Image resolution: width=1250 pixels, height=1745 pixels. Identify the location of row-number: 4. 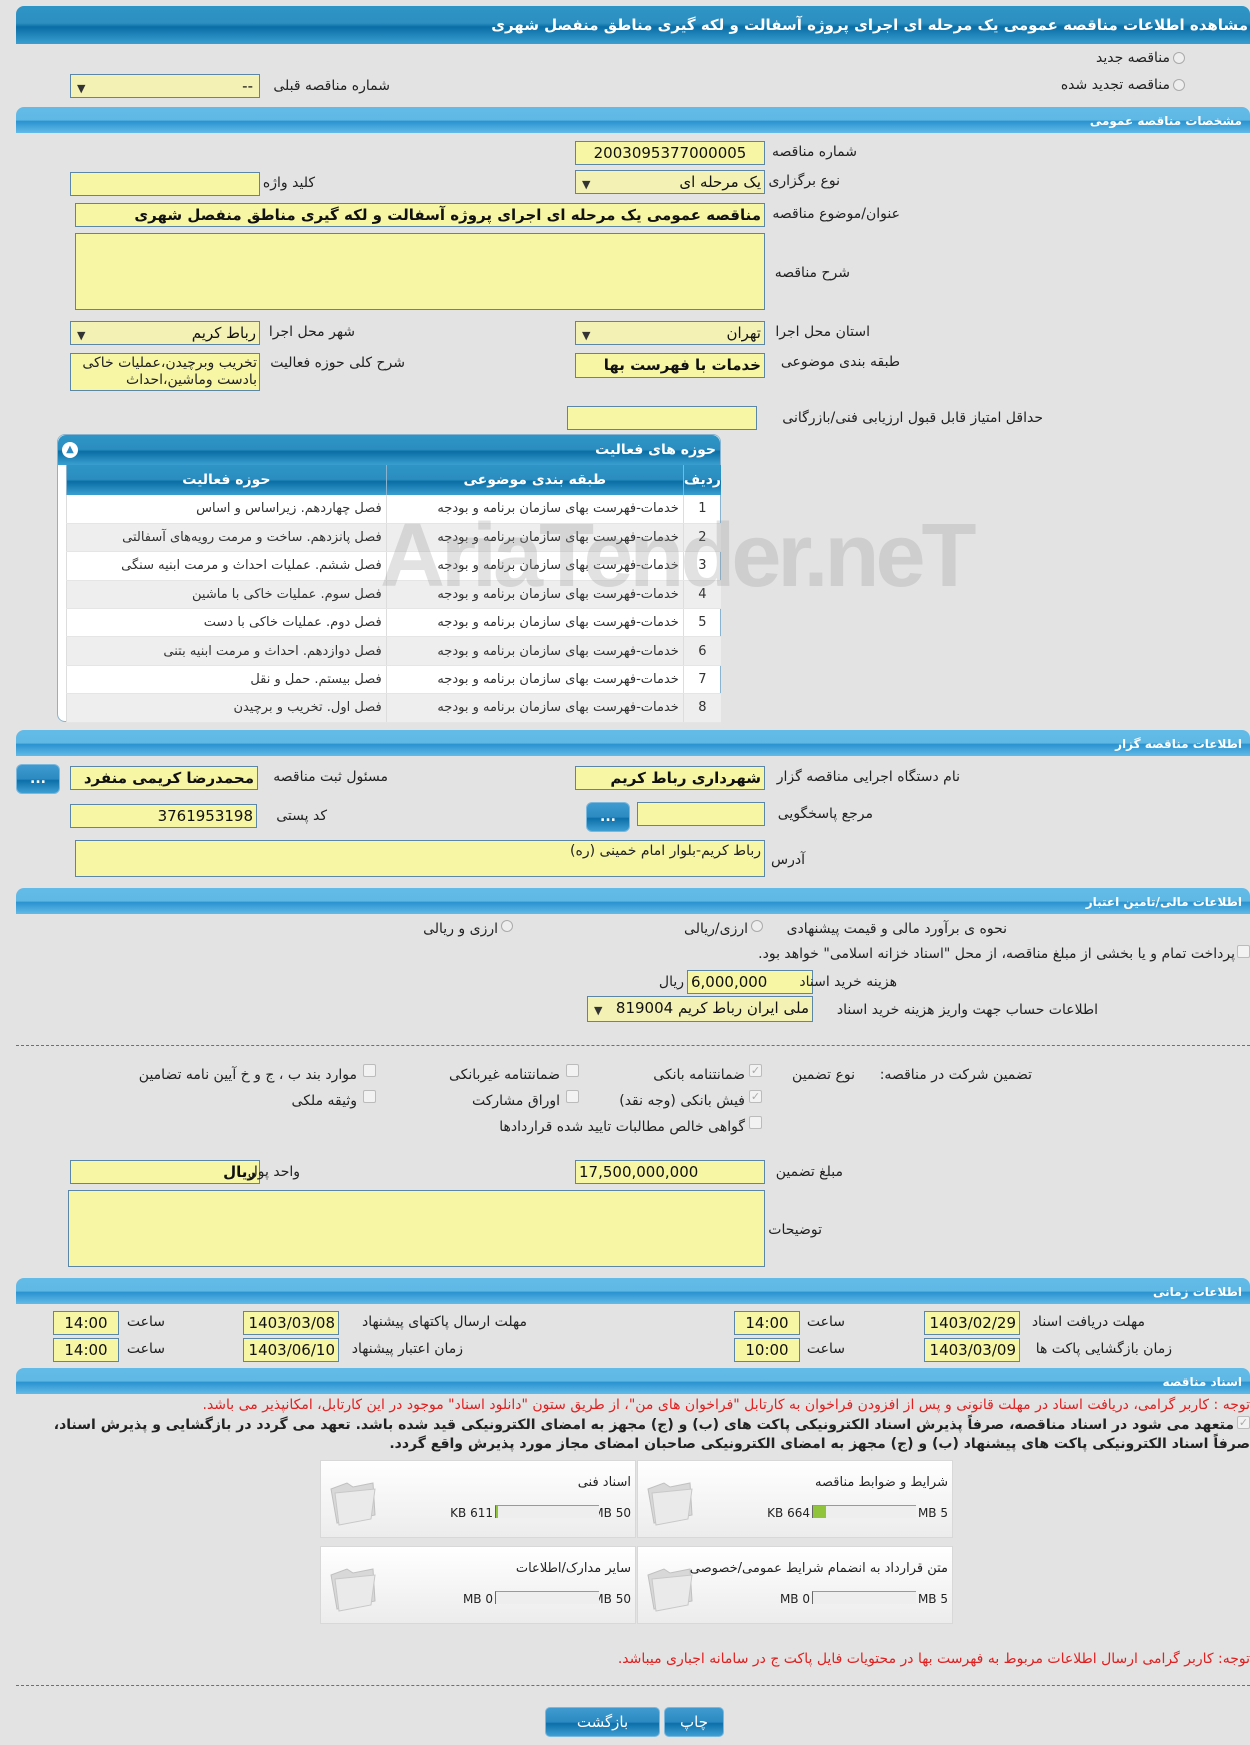
(701, 595).